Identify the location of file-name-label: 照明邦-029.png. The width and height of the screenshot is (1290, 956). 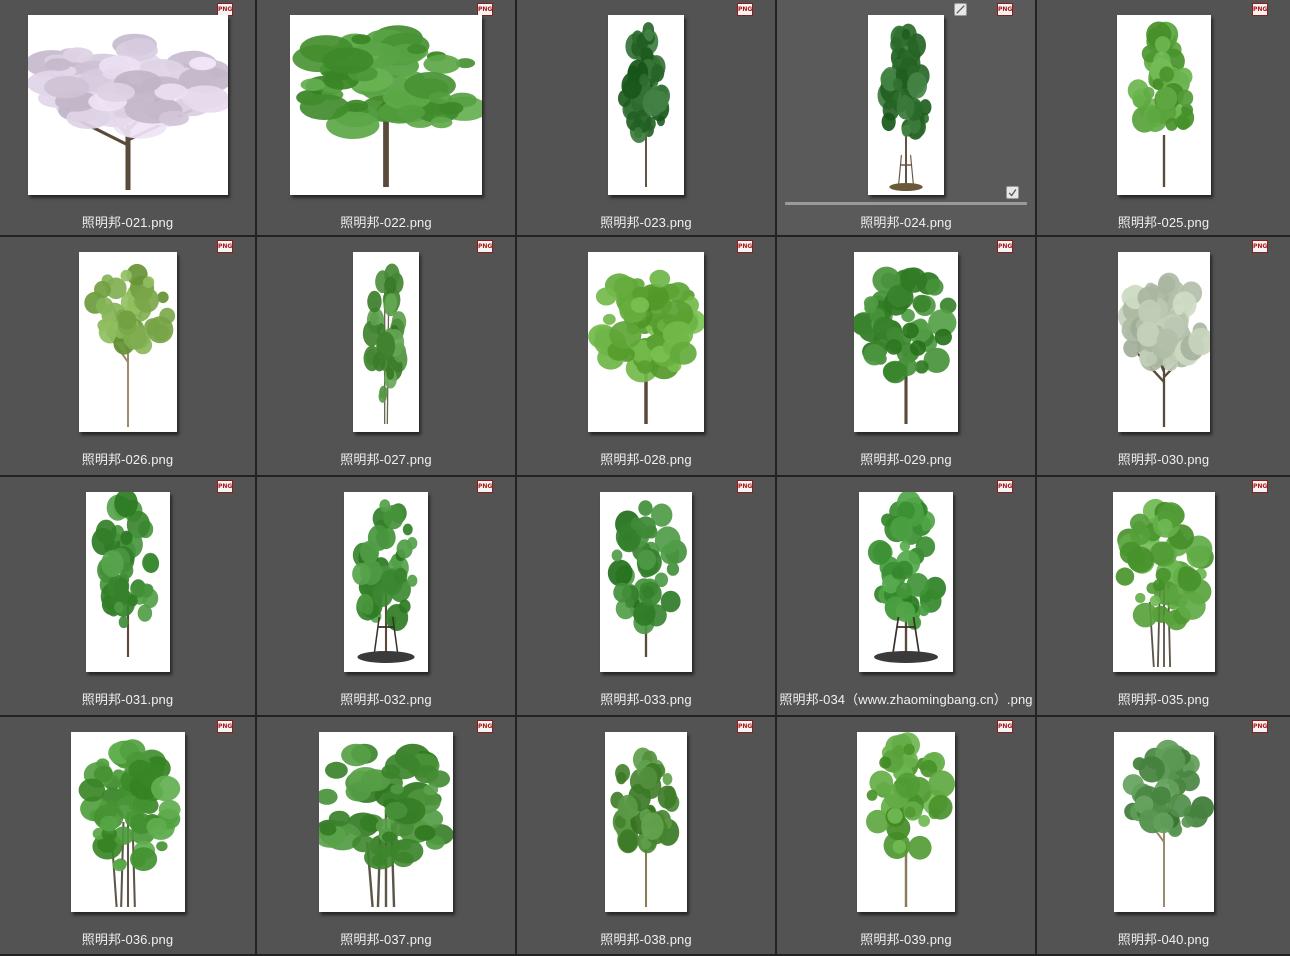
(906, 459).